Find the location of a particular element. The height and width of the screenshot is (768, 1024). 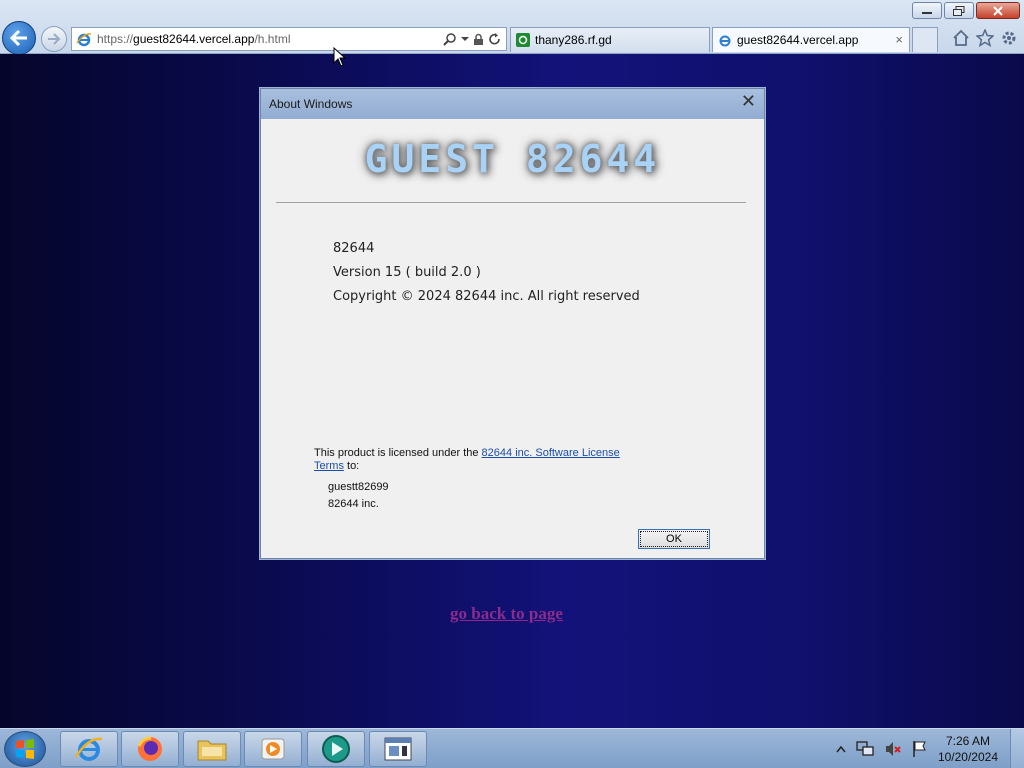

mouse-cursor-icon is located at coordinates (340, 57).